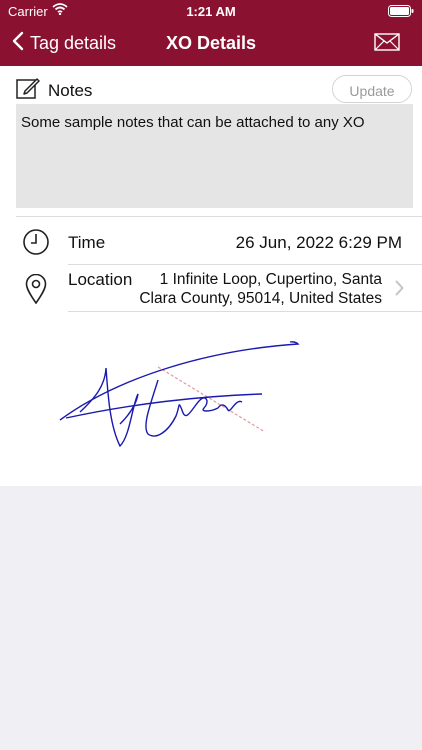  What do you see at coordinates (318, 242) in the screenshot?
I see `time-value: 26 Jun, 2022 6:29 PM` at bounding box center [318, 242].